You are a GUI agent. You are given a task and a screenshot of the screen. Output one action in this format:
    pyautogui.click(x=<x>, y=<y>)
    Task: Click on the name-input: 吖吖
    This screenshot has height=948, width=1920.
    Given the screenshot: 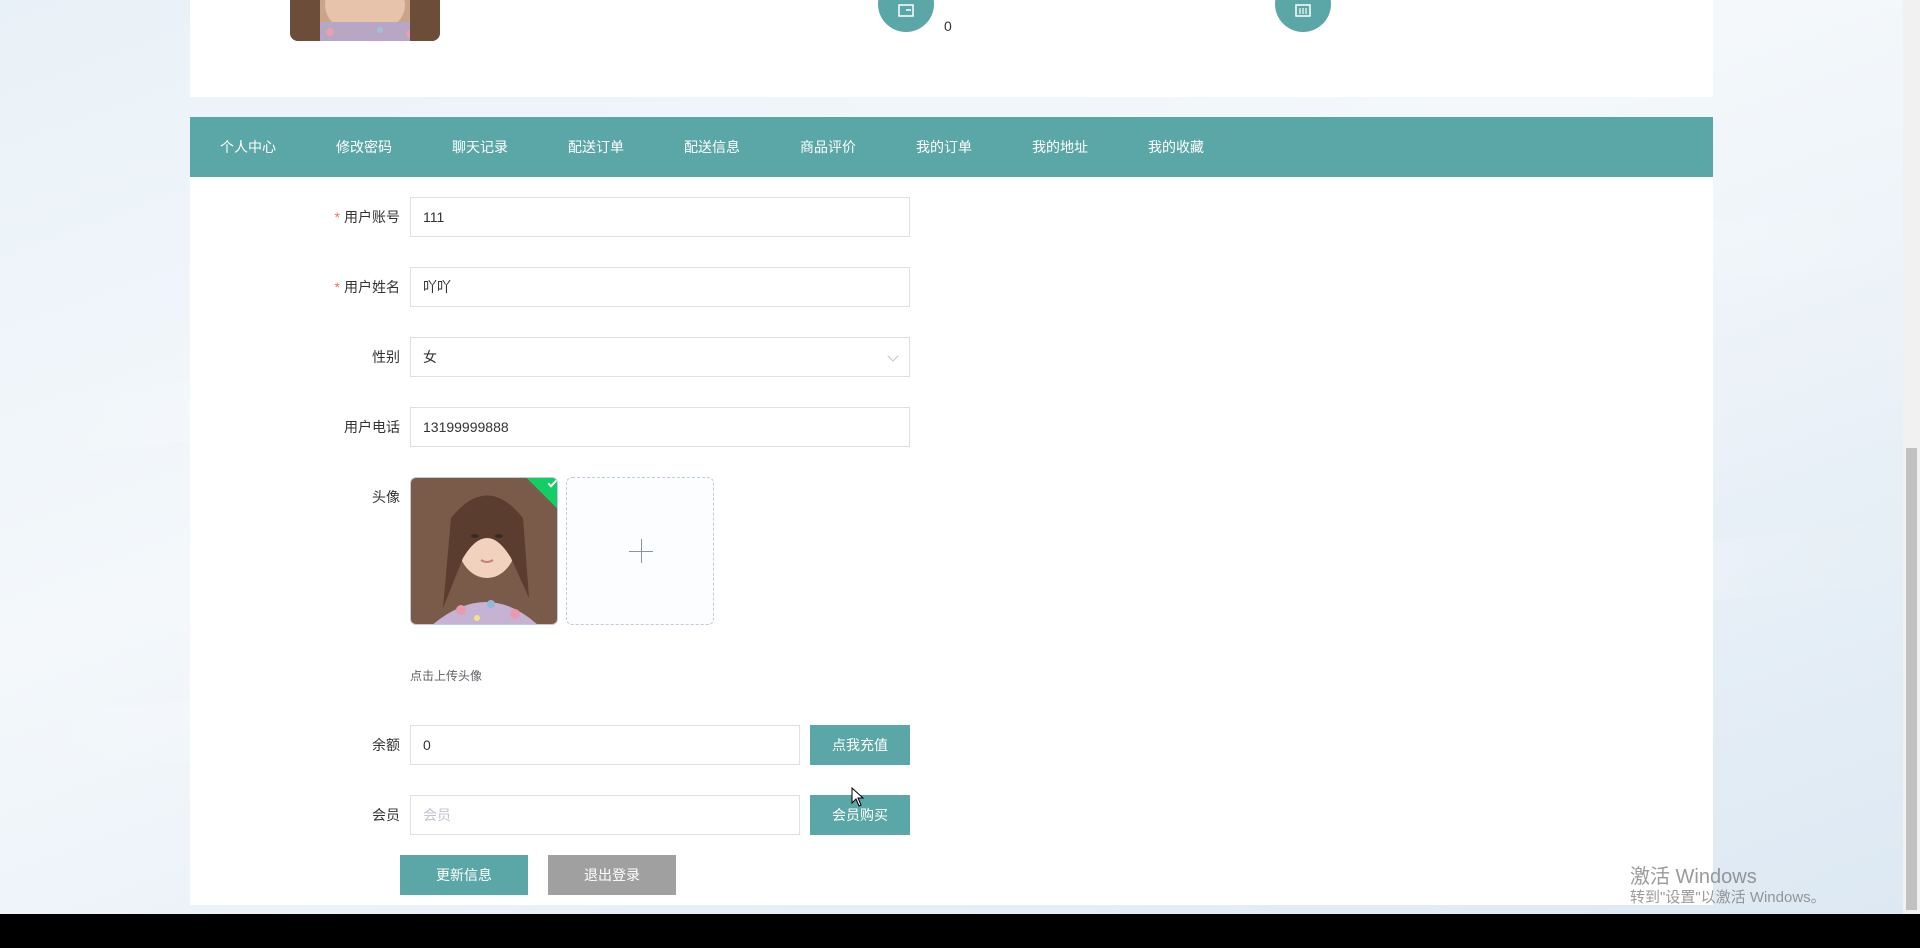 What is the action you would take?
    pyautogui.click(x=660, y=287)
    